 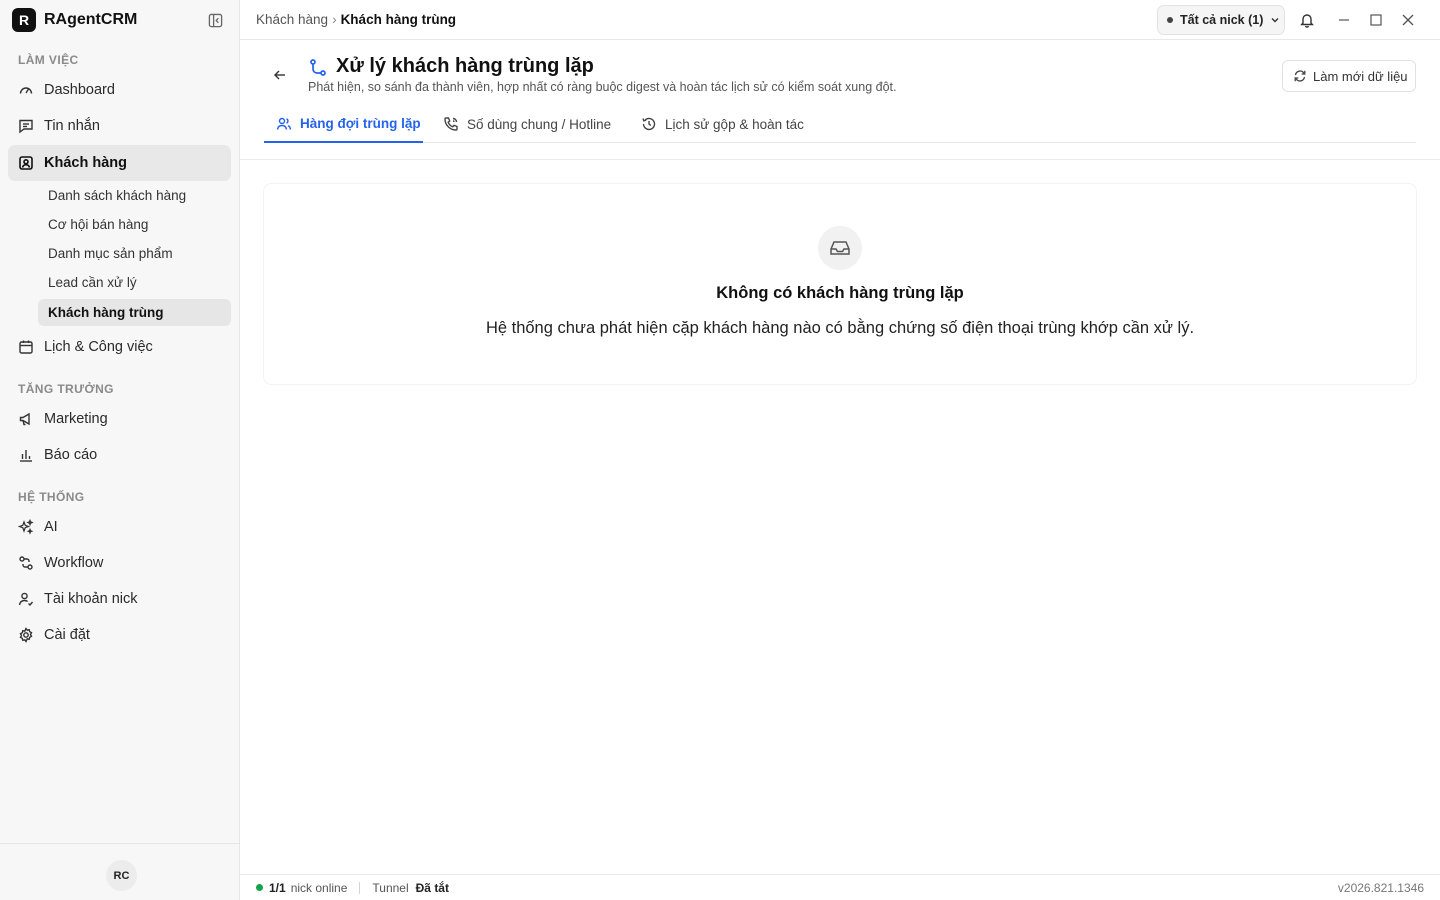 What do you see at coordinates (91, 19) in the screenshot?
I see `app-name: RAgentCRM` at bounding box center [91, 19].